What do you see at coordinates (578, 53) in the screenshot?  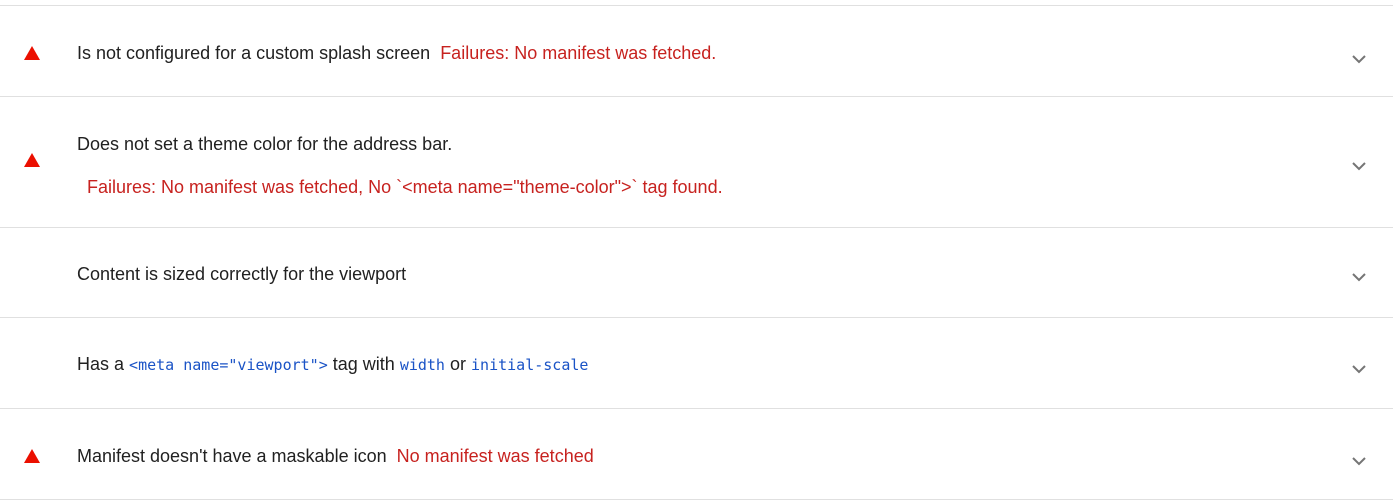 I see `audit-failure-text: Failures: No manifest was fetched.` at bounding box center [578, 53].